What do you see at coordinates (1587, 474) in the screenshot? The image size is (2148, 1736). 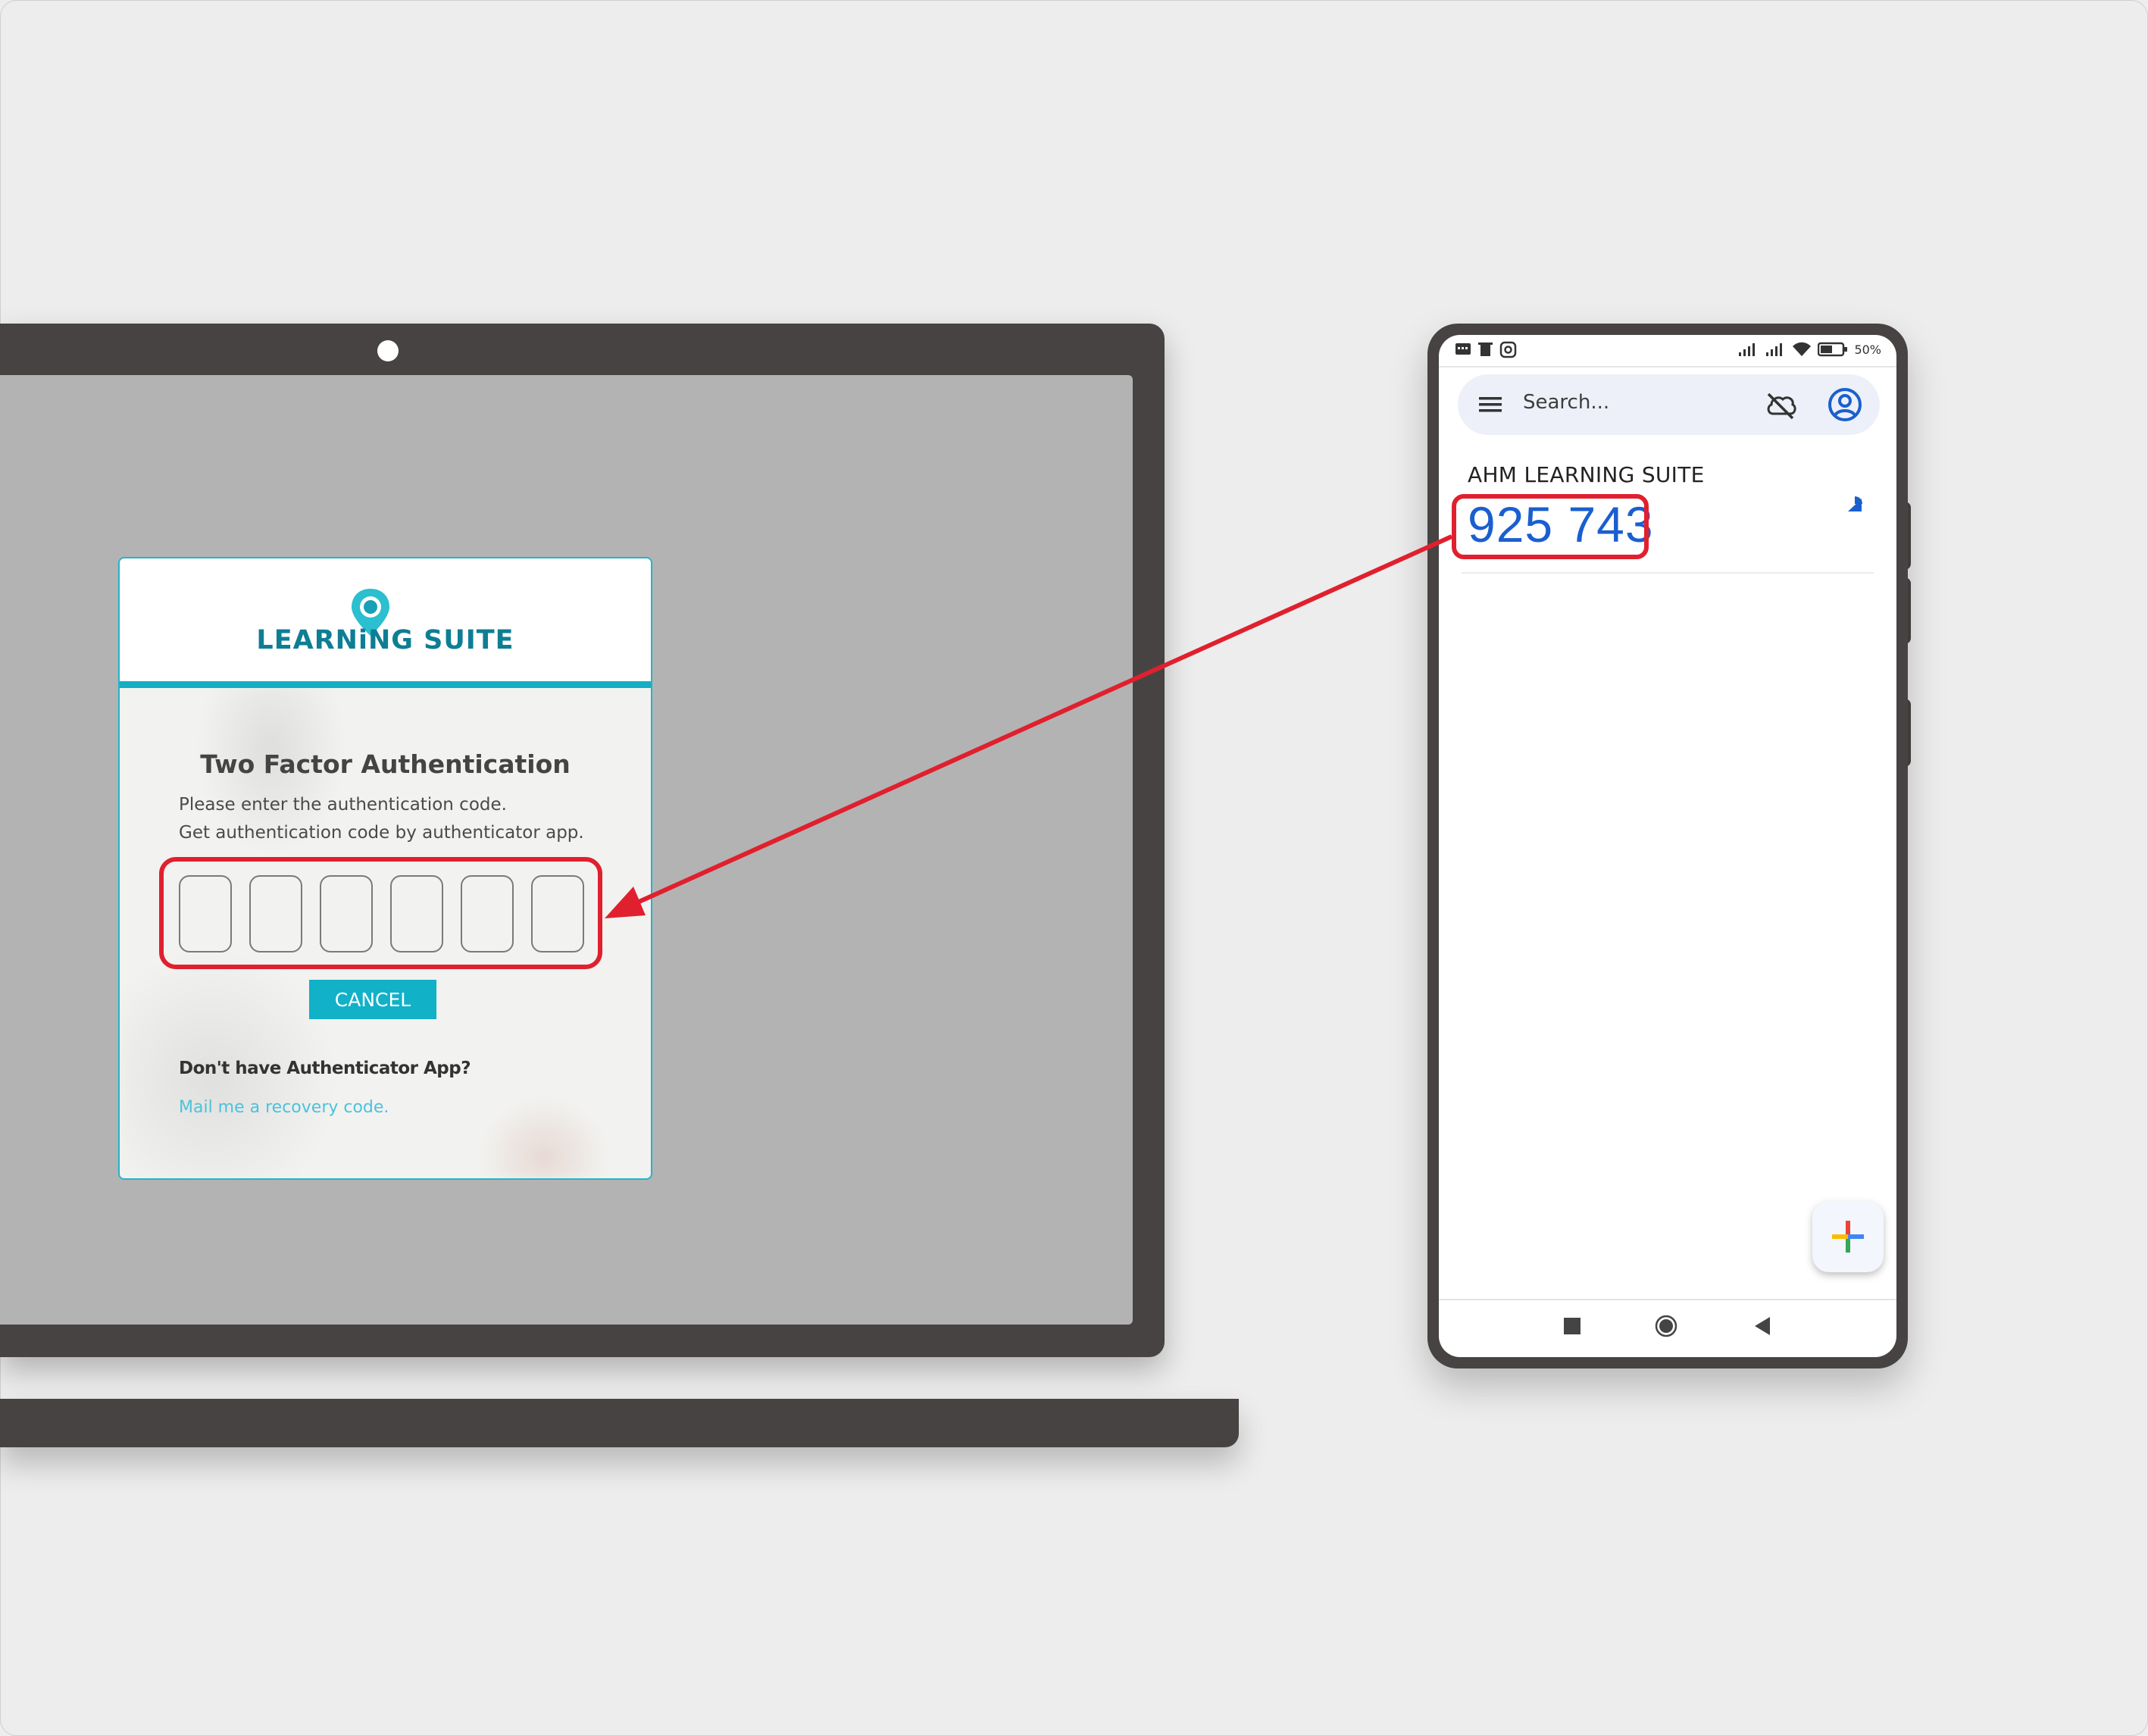 I see `account-name: AHM LEARNING SUITE` at bounding box center [1587, 474].